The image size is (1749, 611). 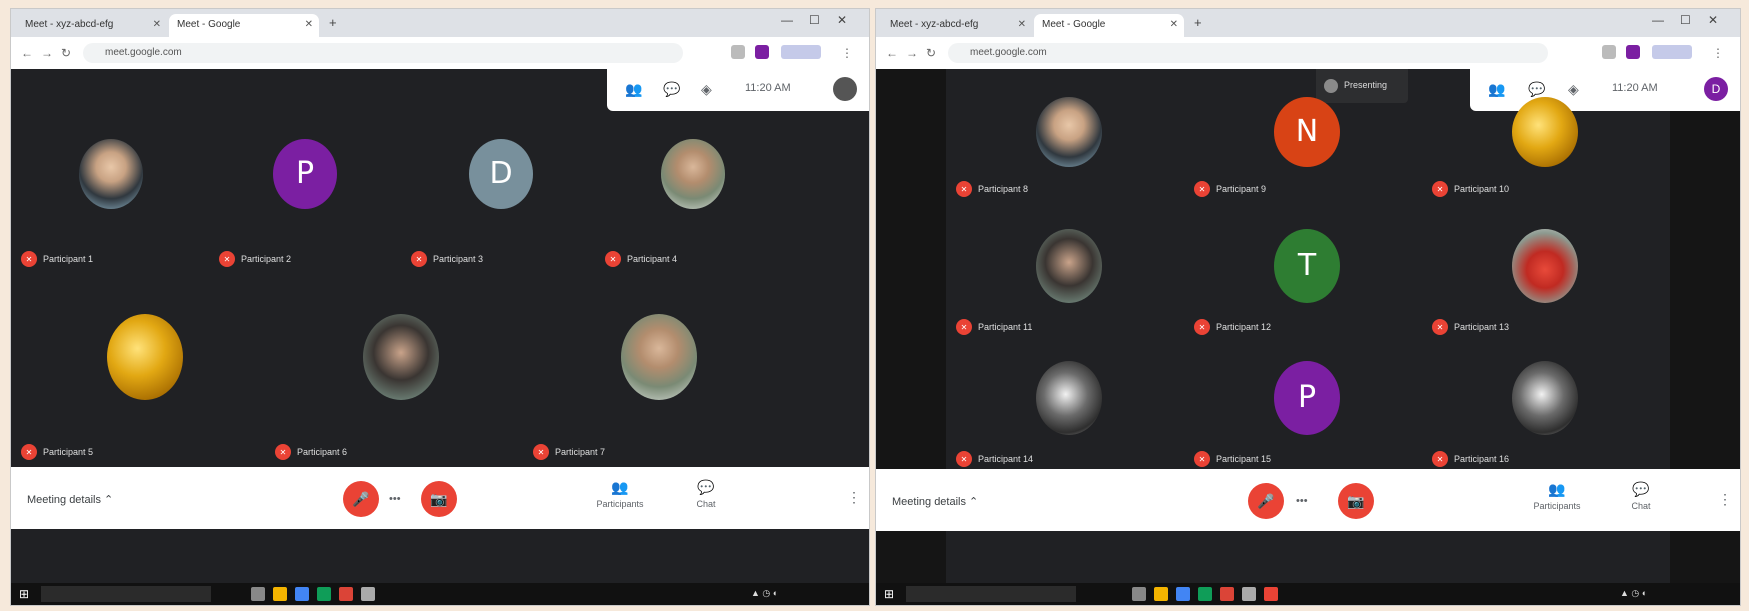 I want to click on tab-label: Meet - xyz-abcd-efg, so click(x=69, y=24).